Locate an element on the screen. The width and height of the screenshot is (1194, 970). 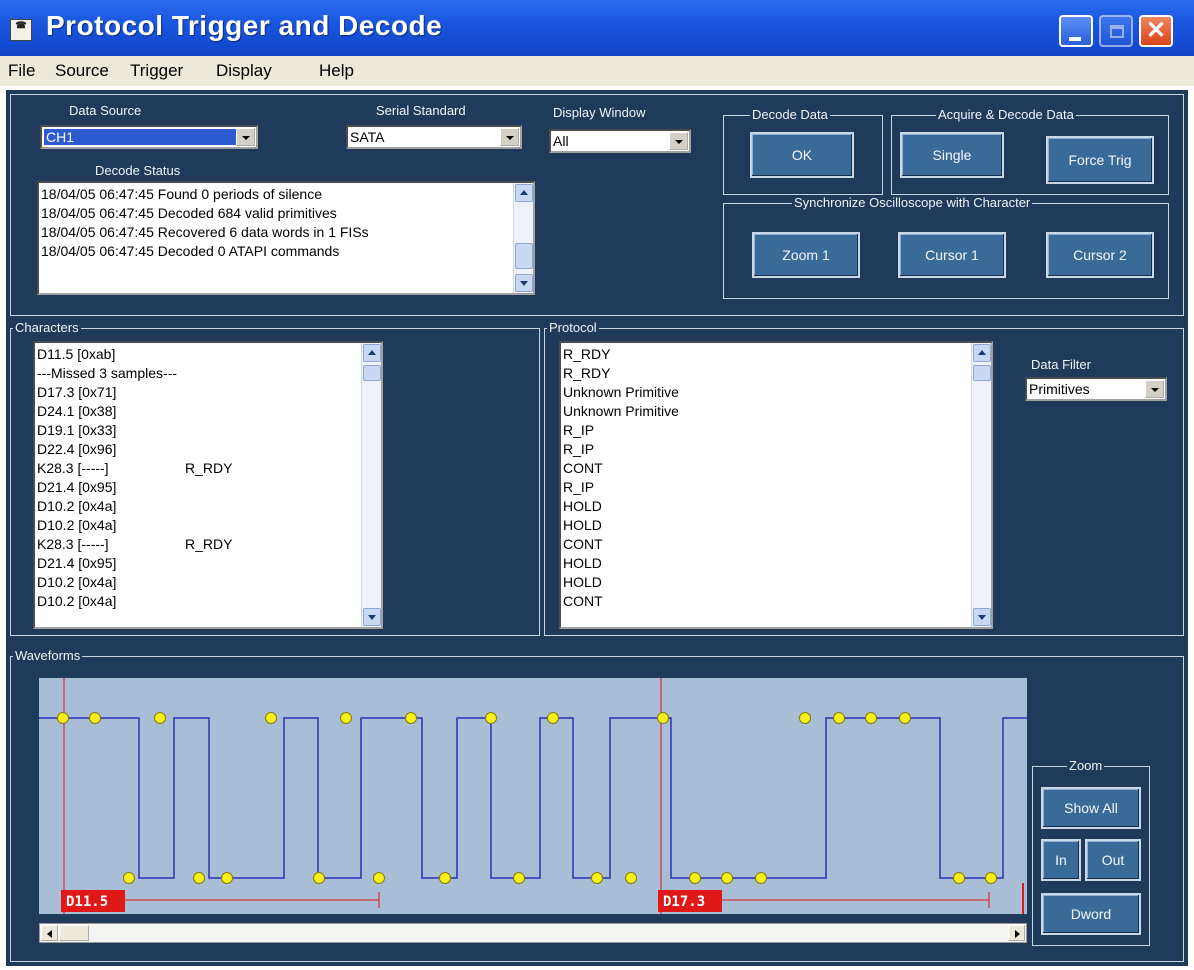
character-row: D24.1 [0x38] is located at coordinates (107, 411).